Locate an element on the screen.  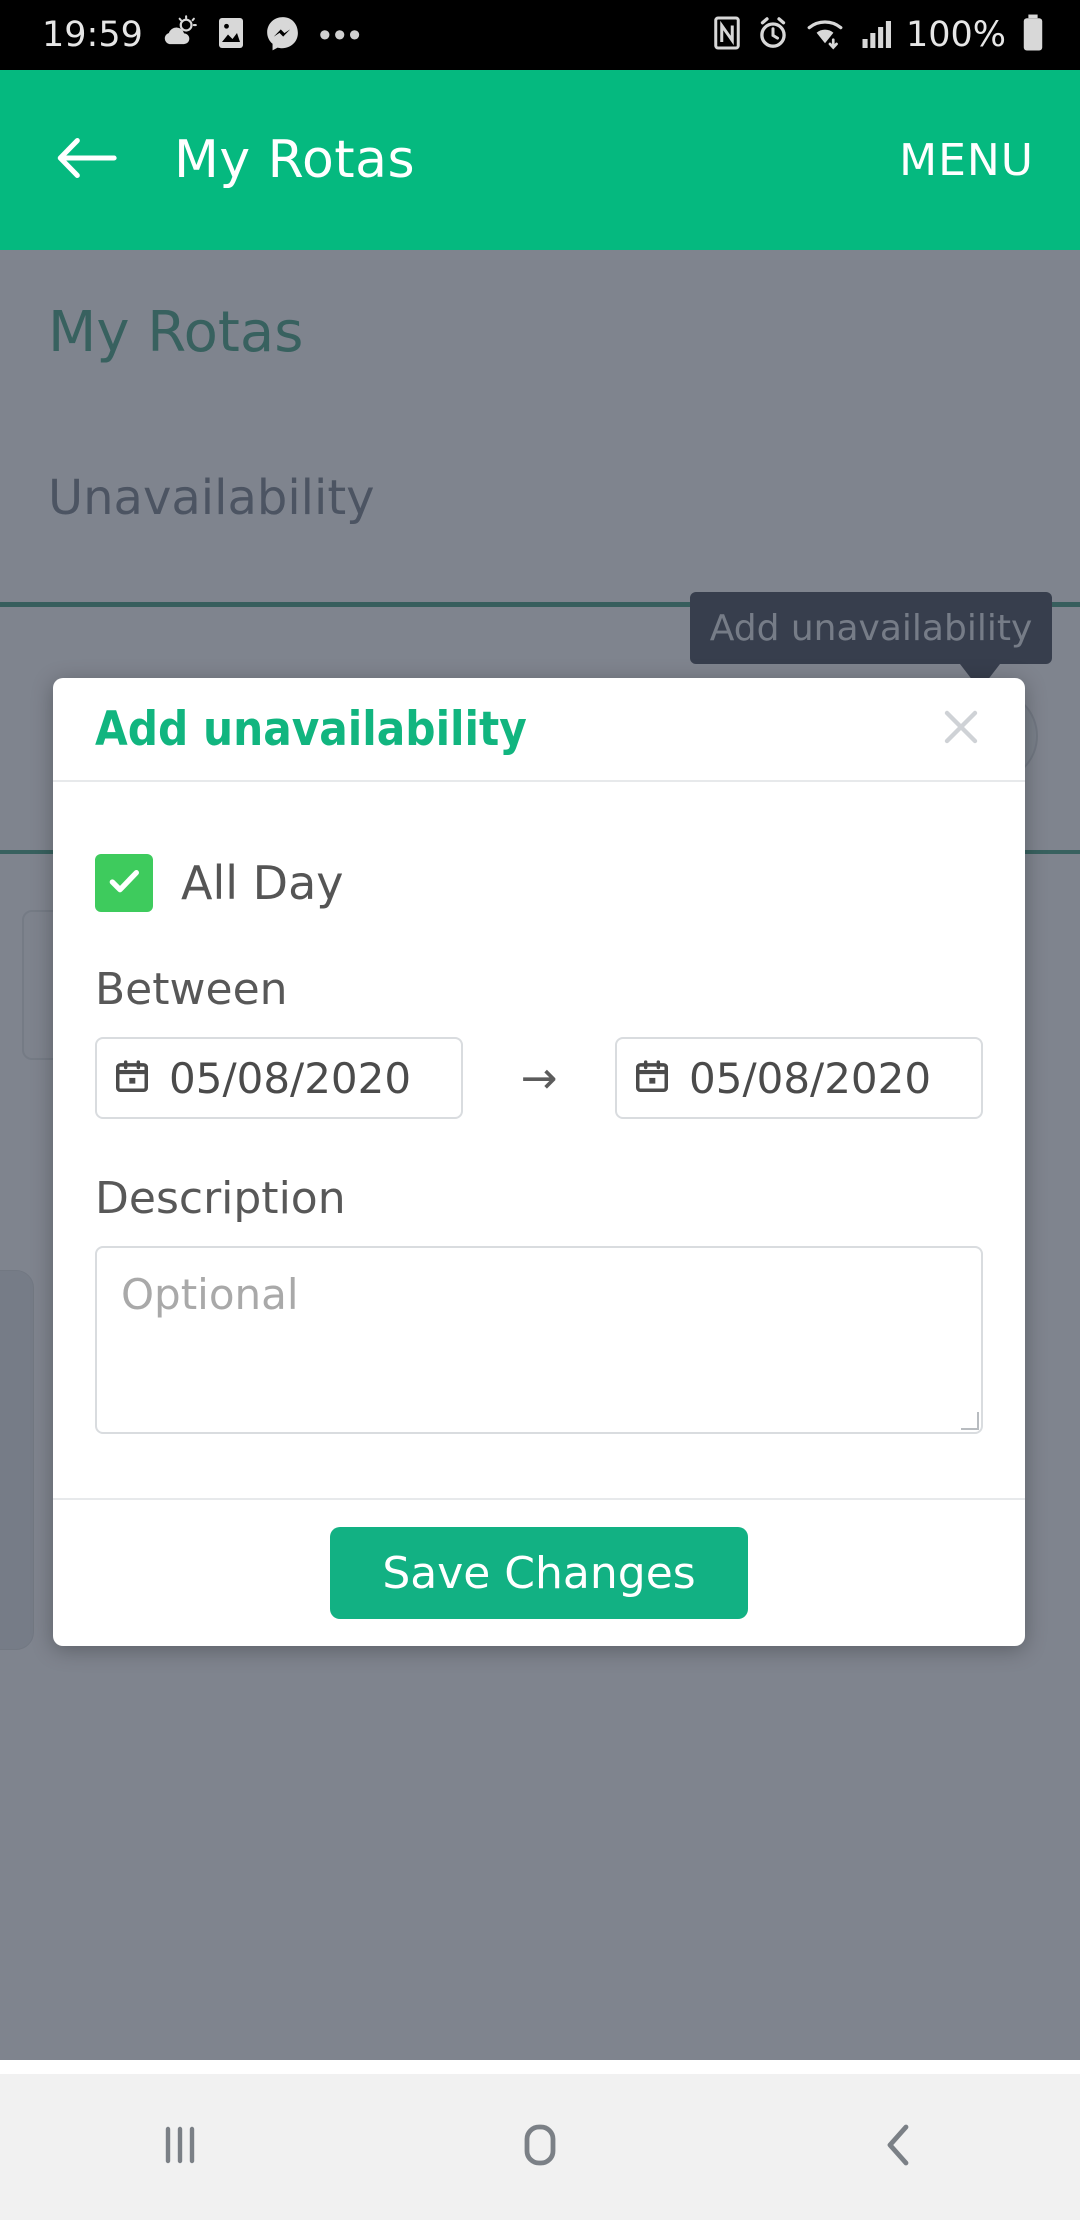
description-label: Description is located at coordinates (220, 1198).